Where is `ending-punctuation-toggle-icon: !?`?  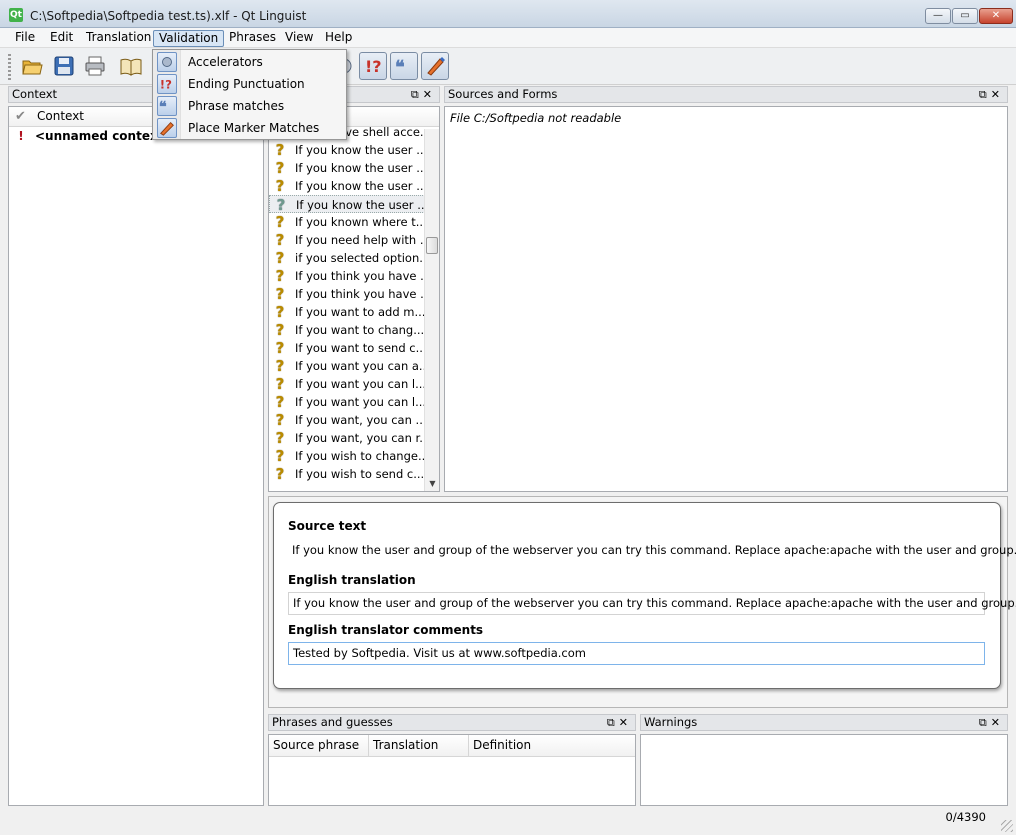 ending-punctuation-toggle-icon: !? is located at coordinates (373, 66).